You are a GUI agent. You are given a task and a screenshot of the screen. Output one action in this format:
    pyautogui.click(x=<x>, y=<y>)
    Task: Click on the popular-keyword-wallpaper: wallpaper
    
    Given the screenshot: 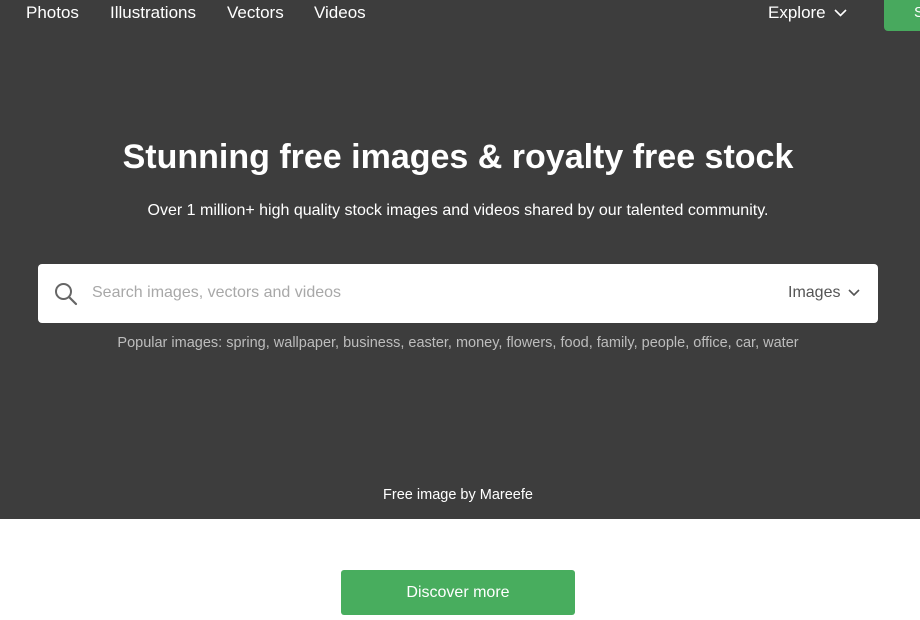 What is the action you would take?
    pyautogui.click(x=304, y=343)
    